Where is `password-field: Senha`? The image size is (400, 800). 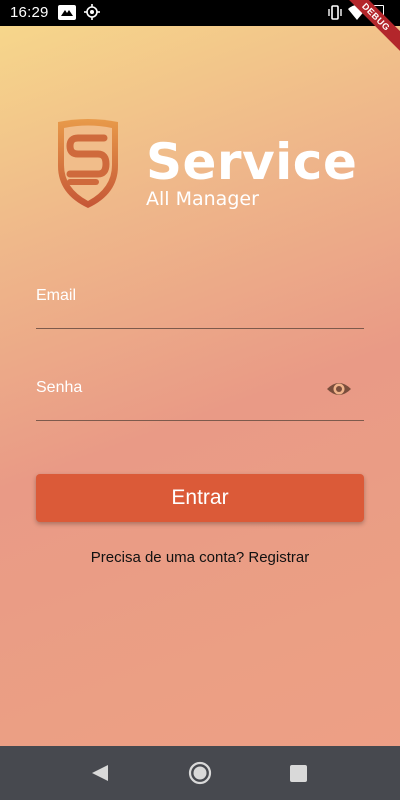 password-field: Senha is located at coordinates (200, 395).